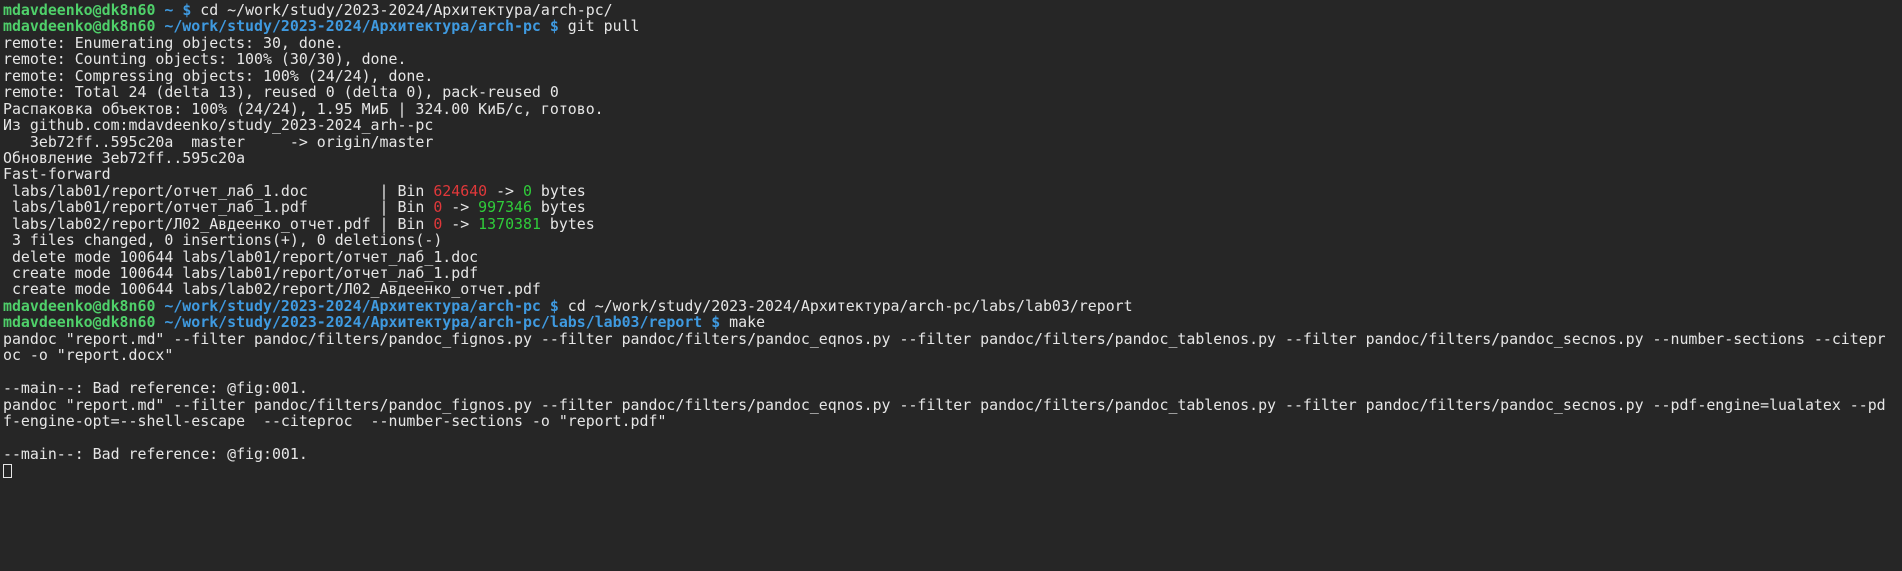 The width and height of the screenshot is (1902, 571). Describe the element at coordinates (124, 157) in the screenshot. I see `output-text: Обновление 3eb72ff..595c20a` at that location.